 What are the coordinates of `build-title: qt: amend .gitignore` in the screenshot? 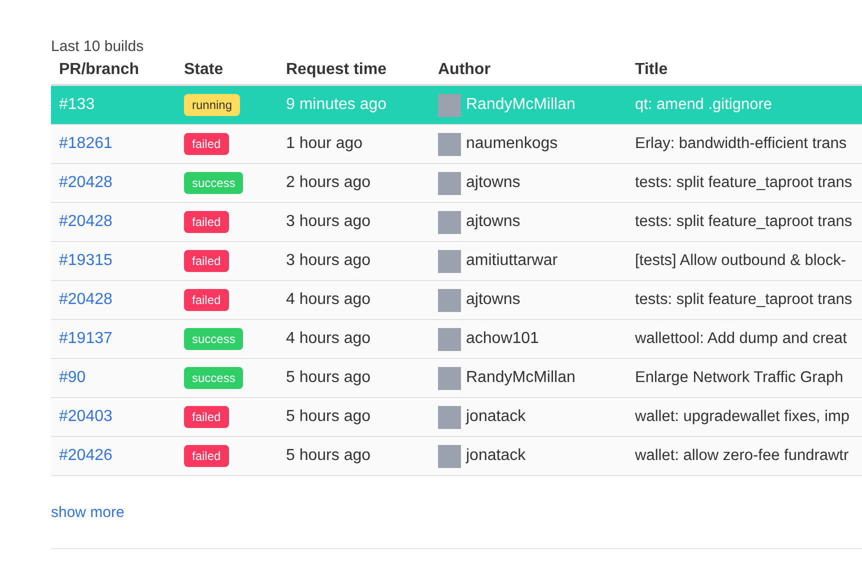 It's located at (704, 105).